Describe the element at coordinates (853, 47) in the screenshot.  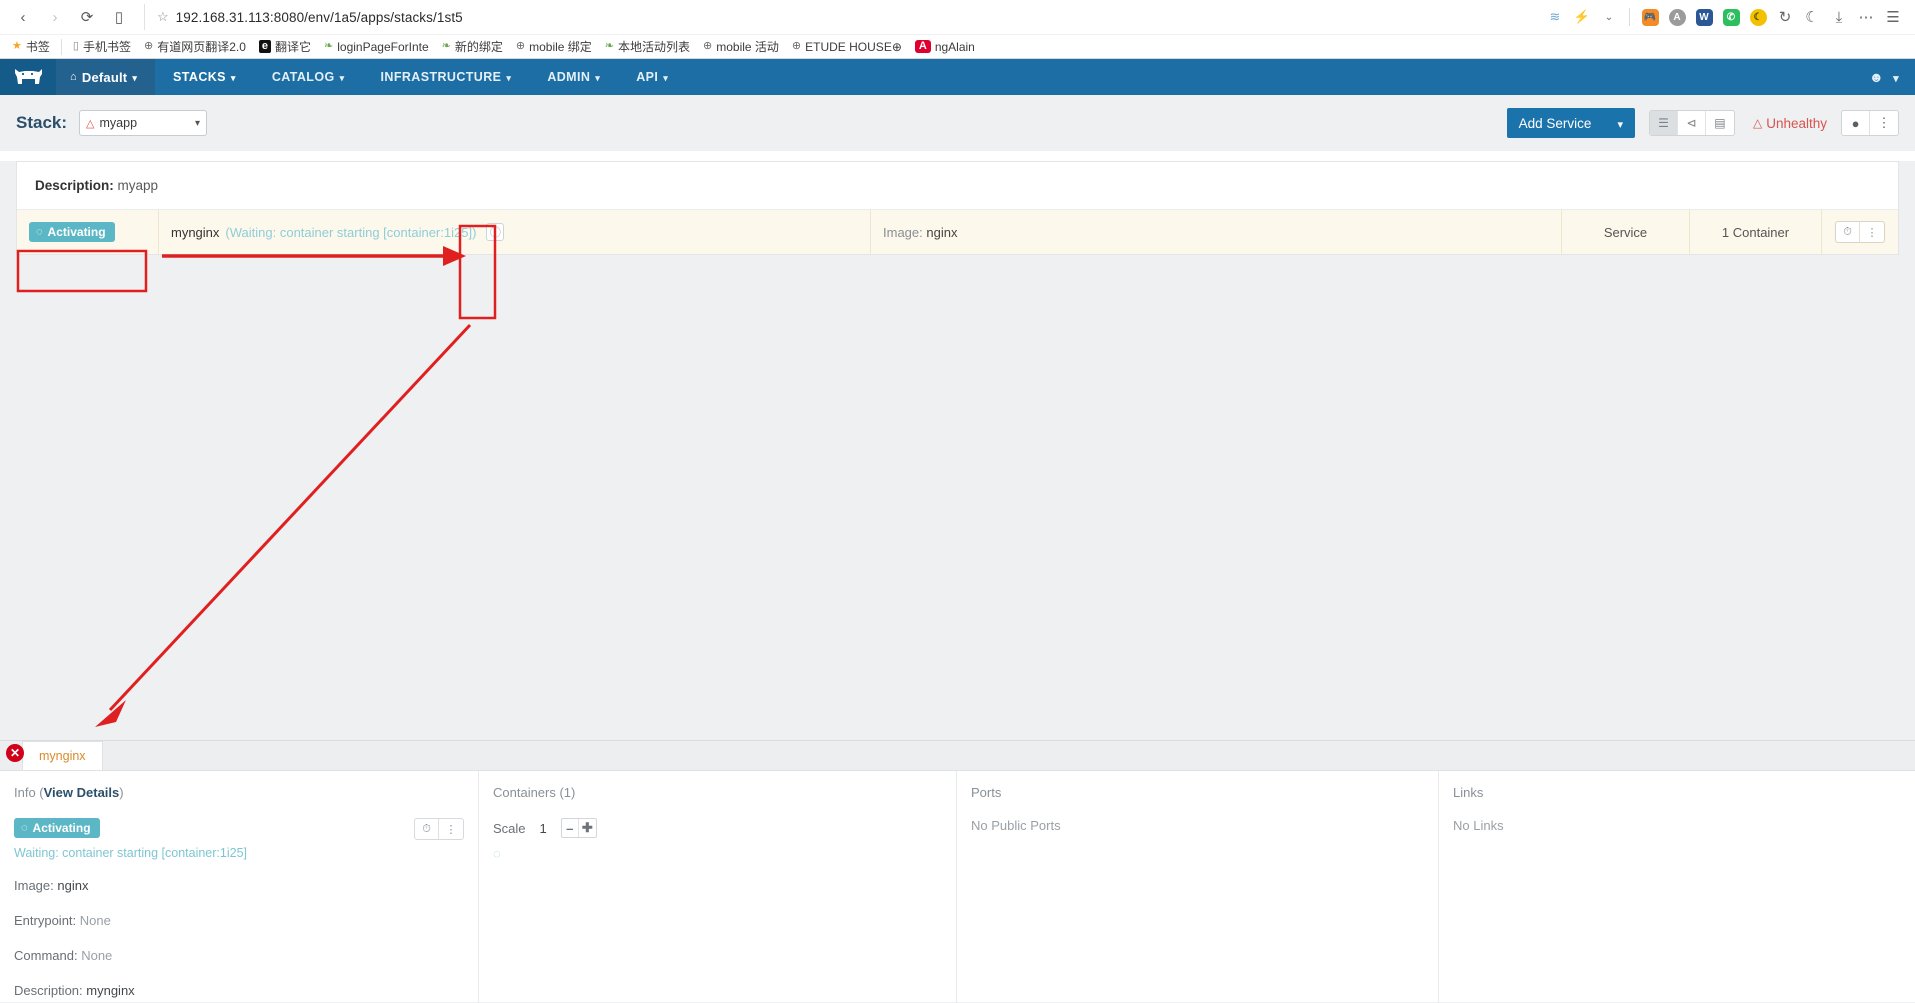
I see `bookmark-label: ETUDE HOUSE⊕` at that location.